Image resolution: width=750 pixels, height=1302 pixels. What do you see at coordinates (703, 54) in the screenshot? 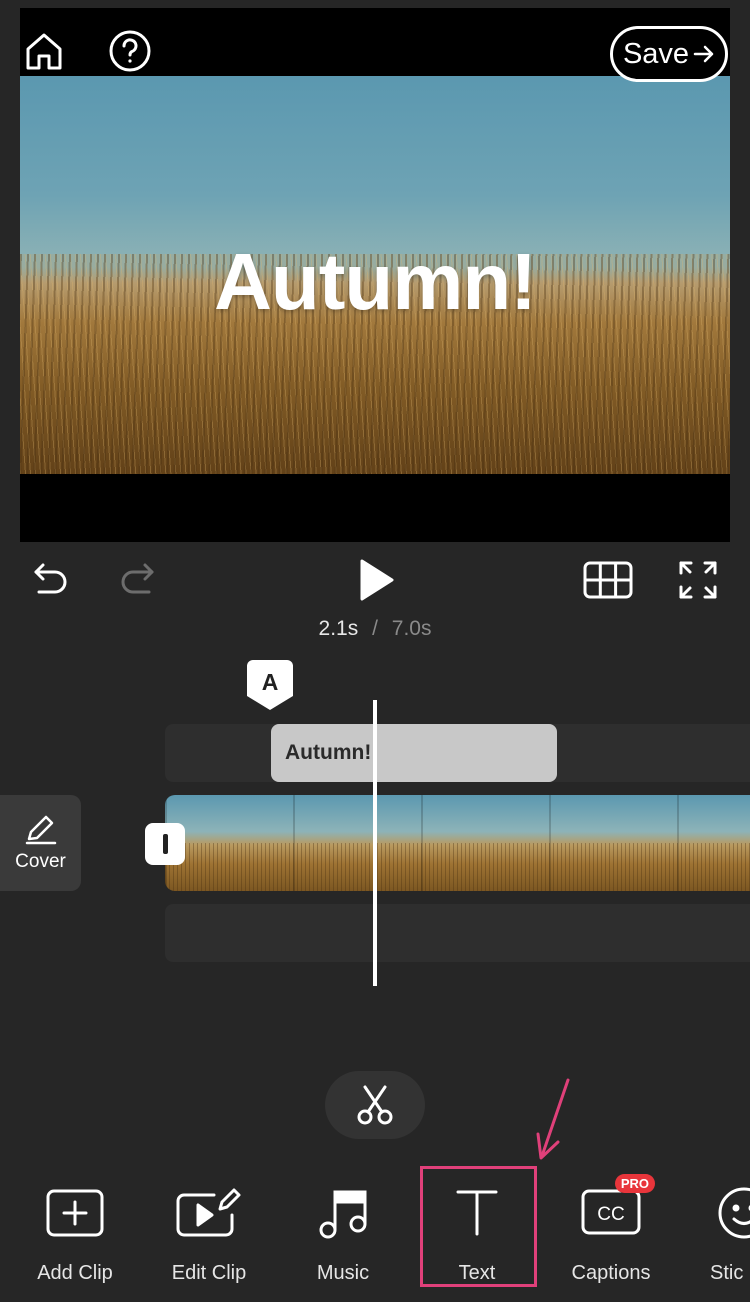
I see `arrow-right-icon` at bounding box center [703, 54].